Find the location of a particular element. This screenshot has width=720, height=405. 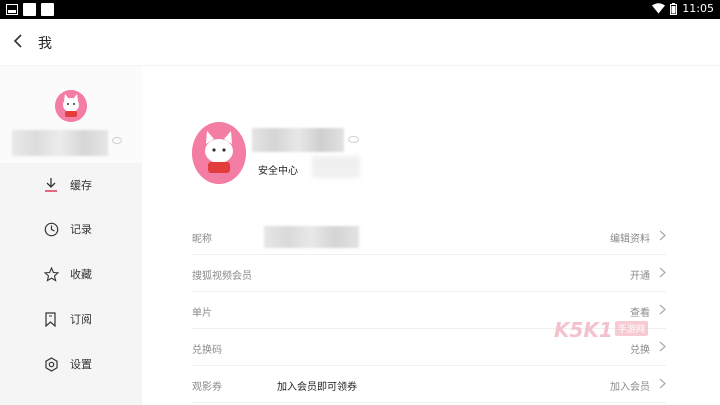

sidebar-item-favorites: 收藏 is located at coordinates (71, 274).